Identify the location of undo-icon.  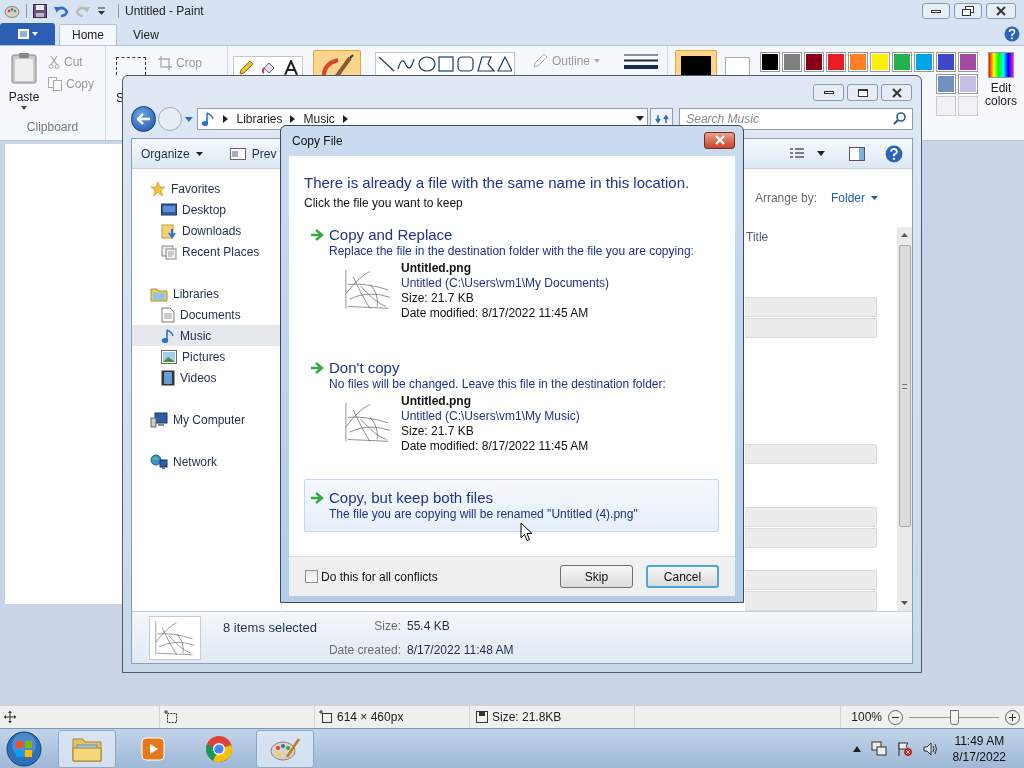
(61, 11).